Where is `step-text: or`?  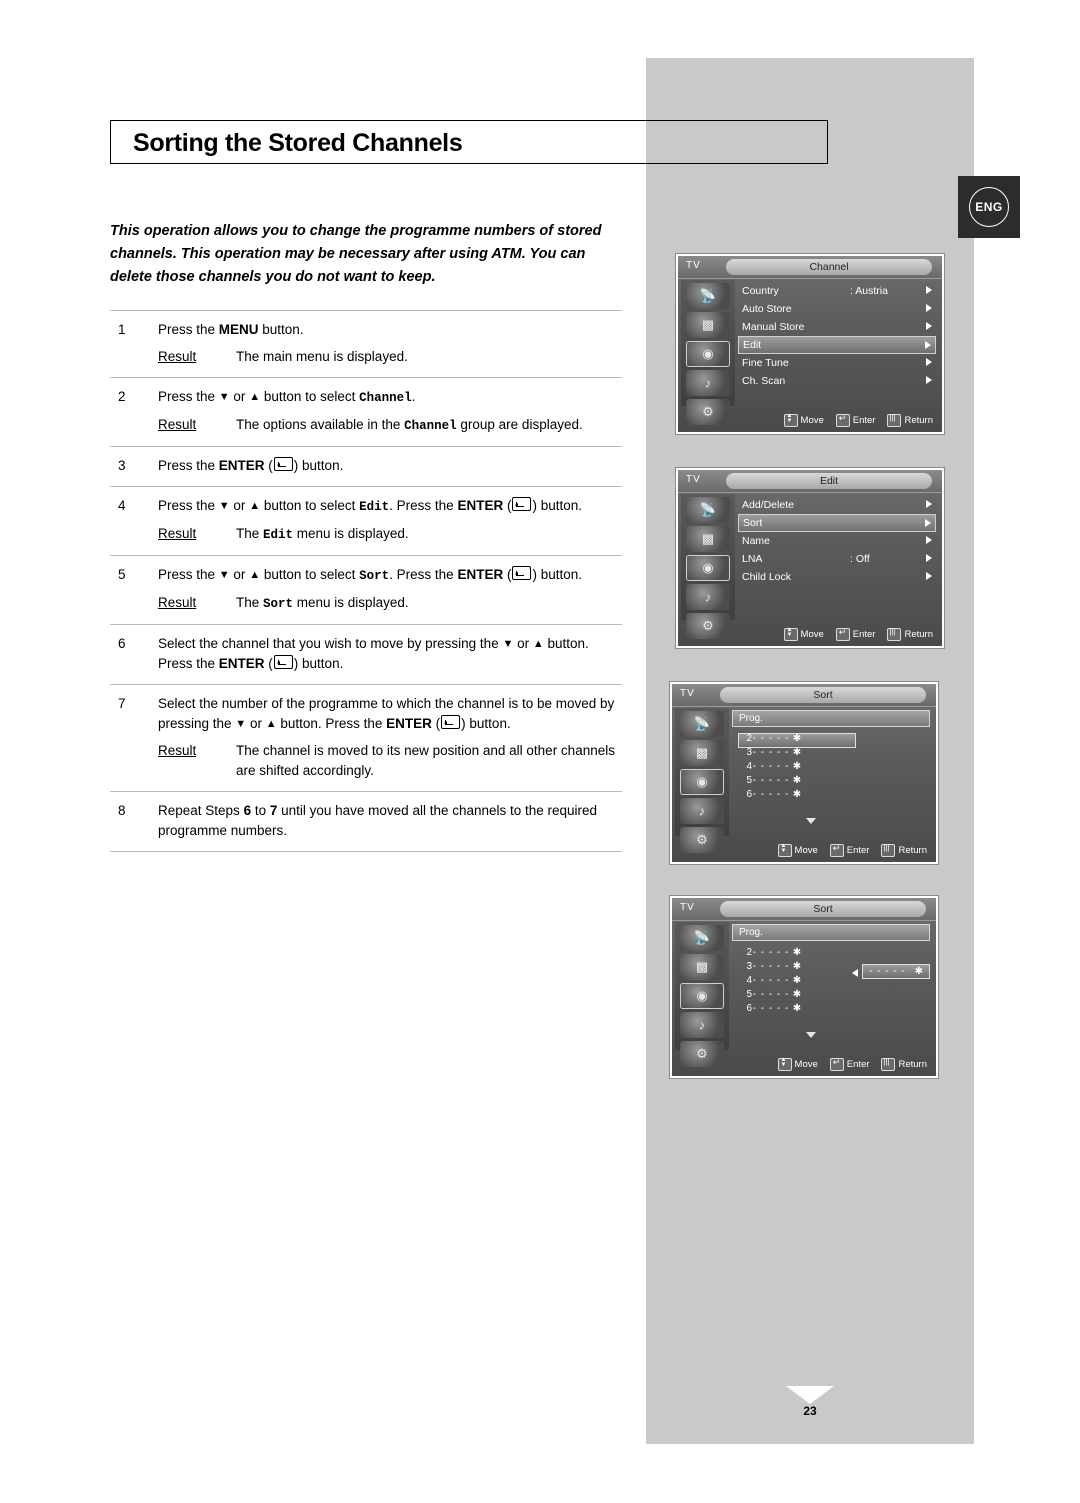
step-text: or is located at coordinates (239, 574).